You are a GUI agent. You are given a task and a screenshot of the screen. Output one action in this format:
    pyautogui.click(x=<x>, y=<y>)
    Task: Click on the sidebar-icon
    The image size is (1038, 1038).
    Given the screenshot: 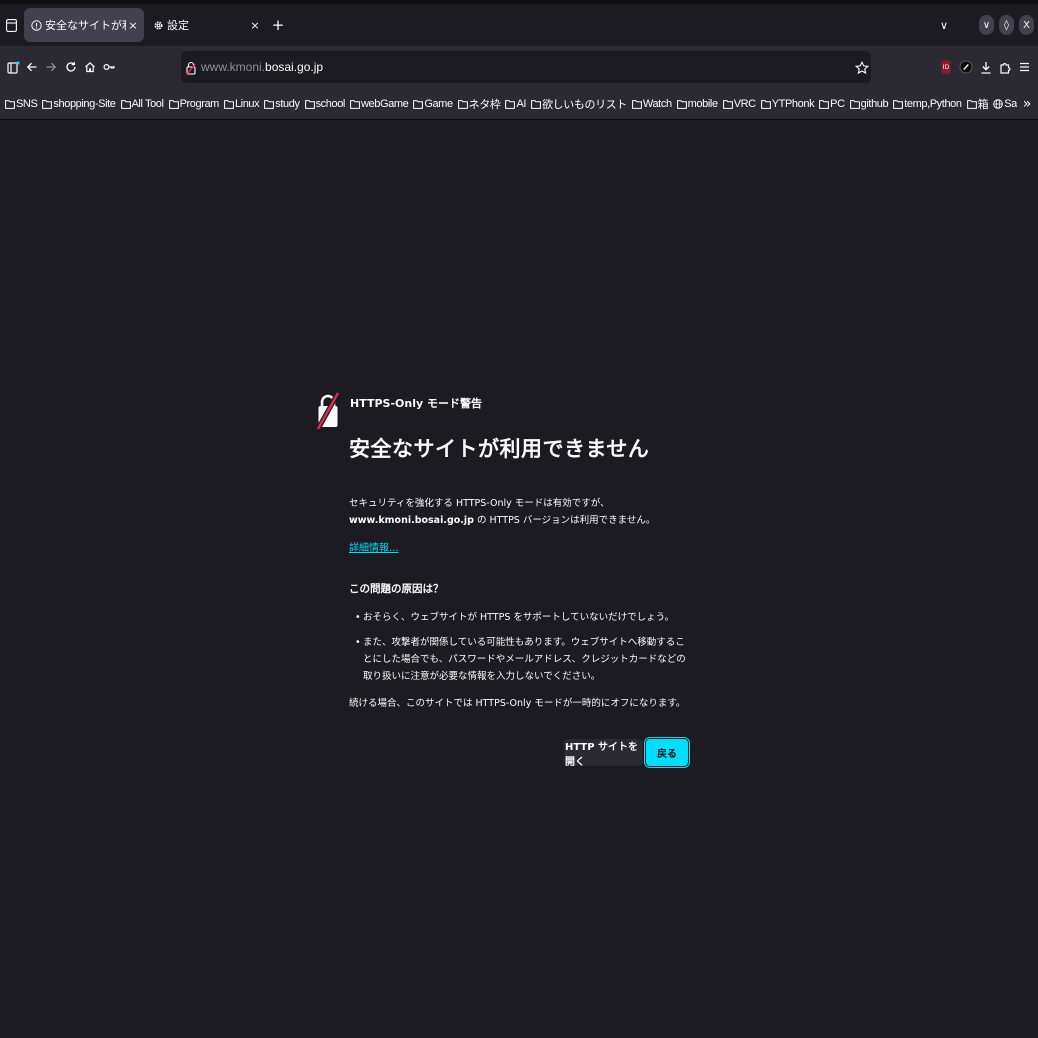 What is the action you would take?
    pyautogui.click(x=11, y=25)
    